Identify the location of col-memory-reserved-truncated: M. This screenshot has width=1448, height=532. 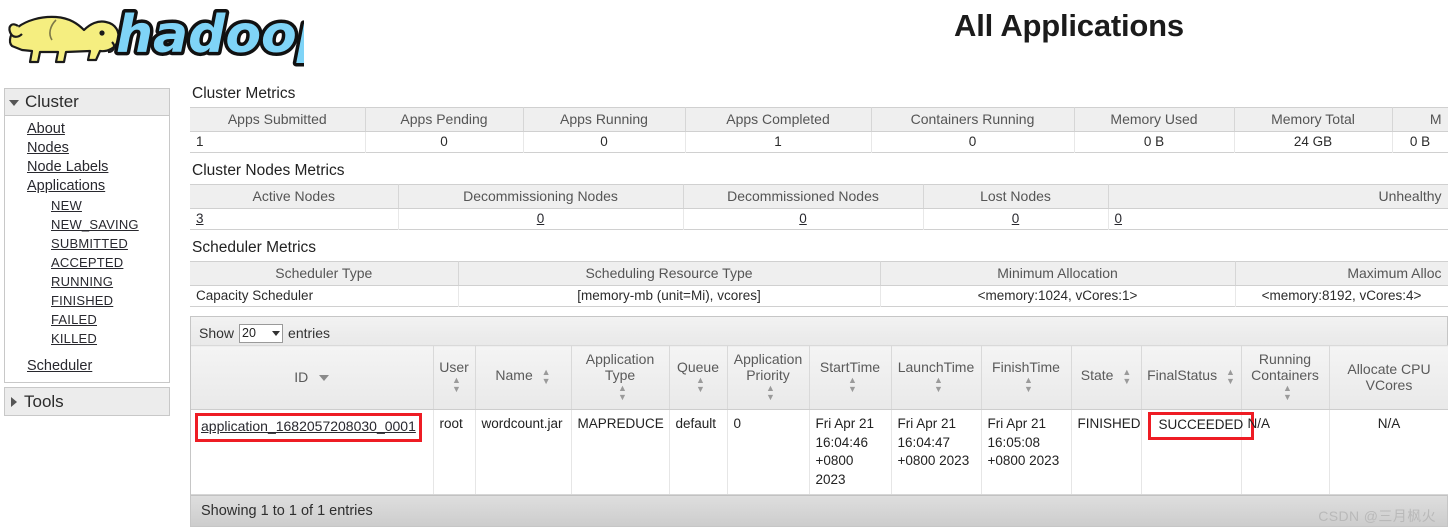
(1420, 119).